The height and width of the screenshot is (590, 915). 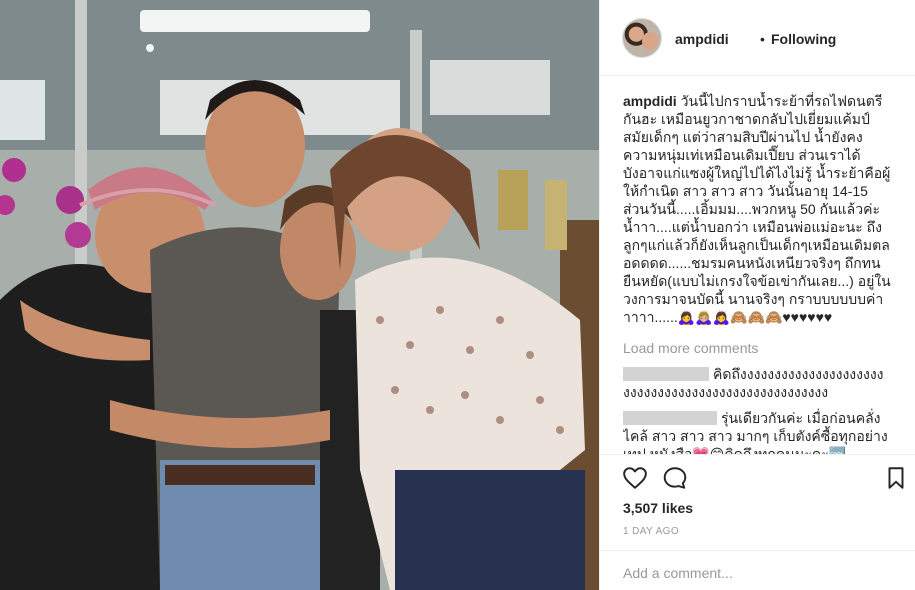 I want to click on load-more-comments-link: Load more comments, so click(x=758, y=348).